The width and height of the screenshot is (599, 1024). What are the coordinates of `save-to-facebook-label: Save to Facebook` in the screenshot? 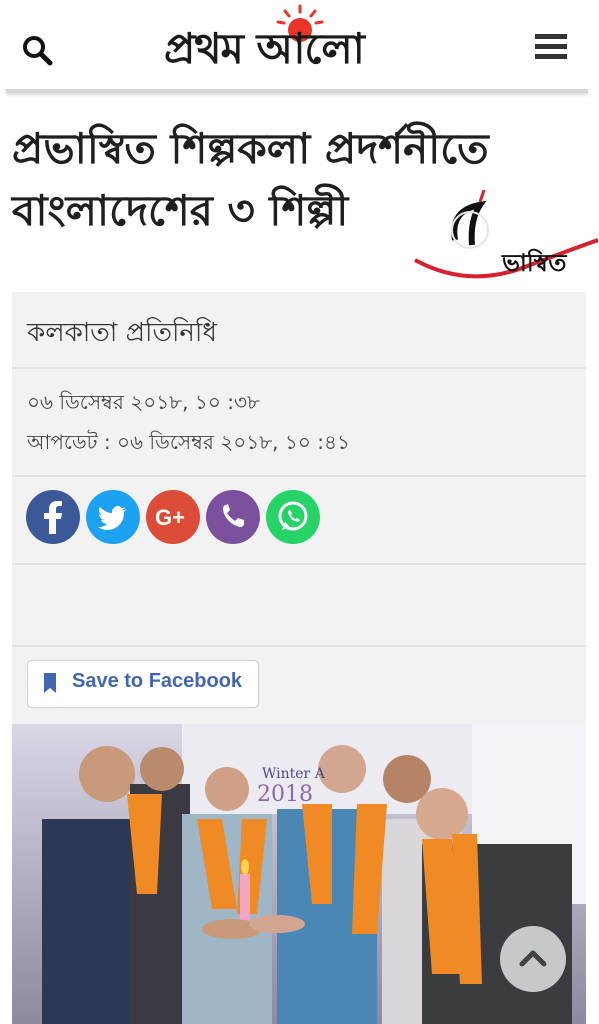 It's located at (157, 681).